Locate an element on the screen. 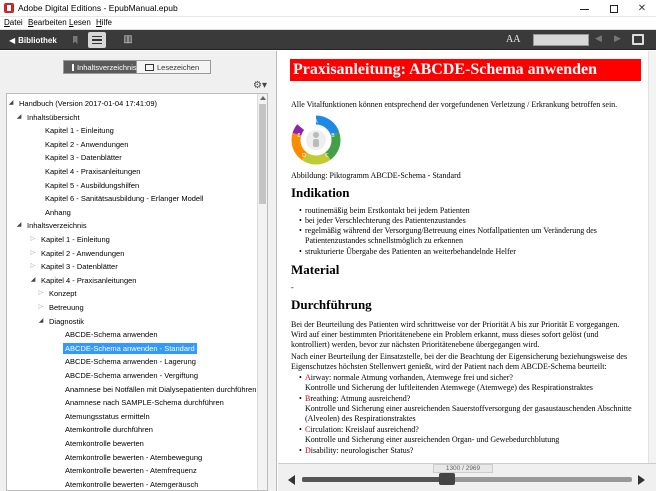 The height and width of the screenshot is (491, 656). toc-entry: Anamnese nach SAMPLE-Schema durchführen is located at coordinates (144, 402).